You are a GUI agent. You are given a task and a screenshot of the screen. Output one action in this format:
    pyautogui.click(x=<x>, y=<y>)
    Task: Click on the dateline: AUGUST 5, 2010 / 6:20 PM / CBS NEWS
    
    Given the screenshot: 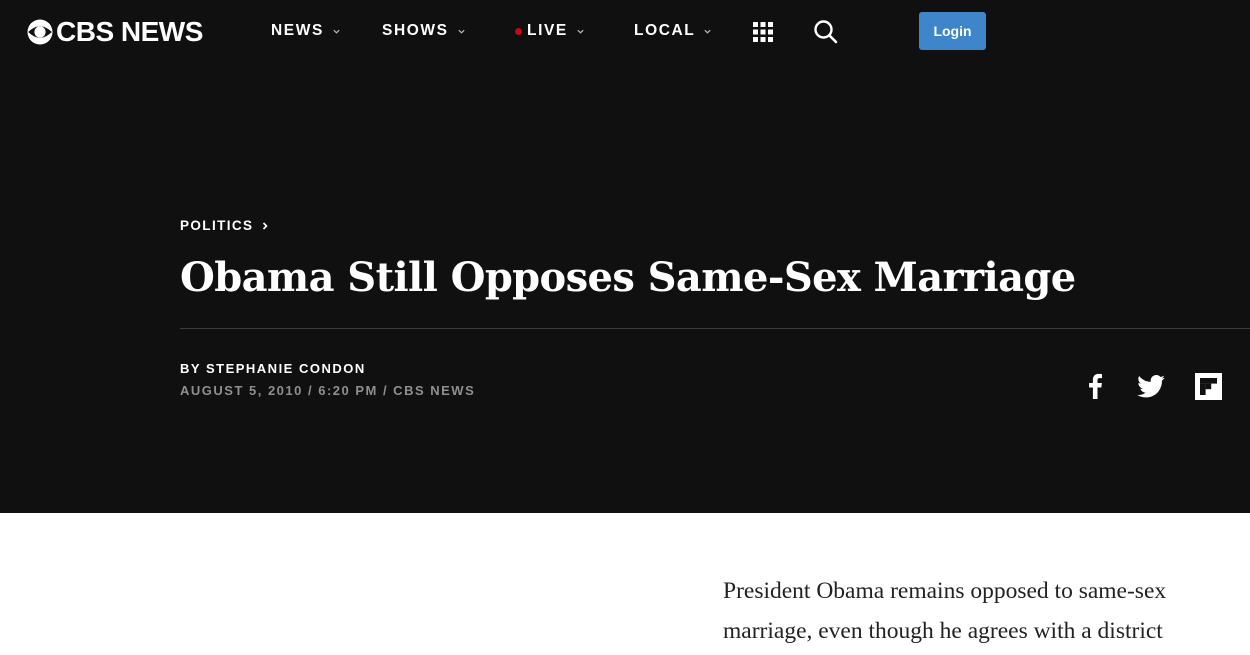 What is the action you would take?
    pyautogui.click(x=328, y=390)
    